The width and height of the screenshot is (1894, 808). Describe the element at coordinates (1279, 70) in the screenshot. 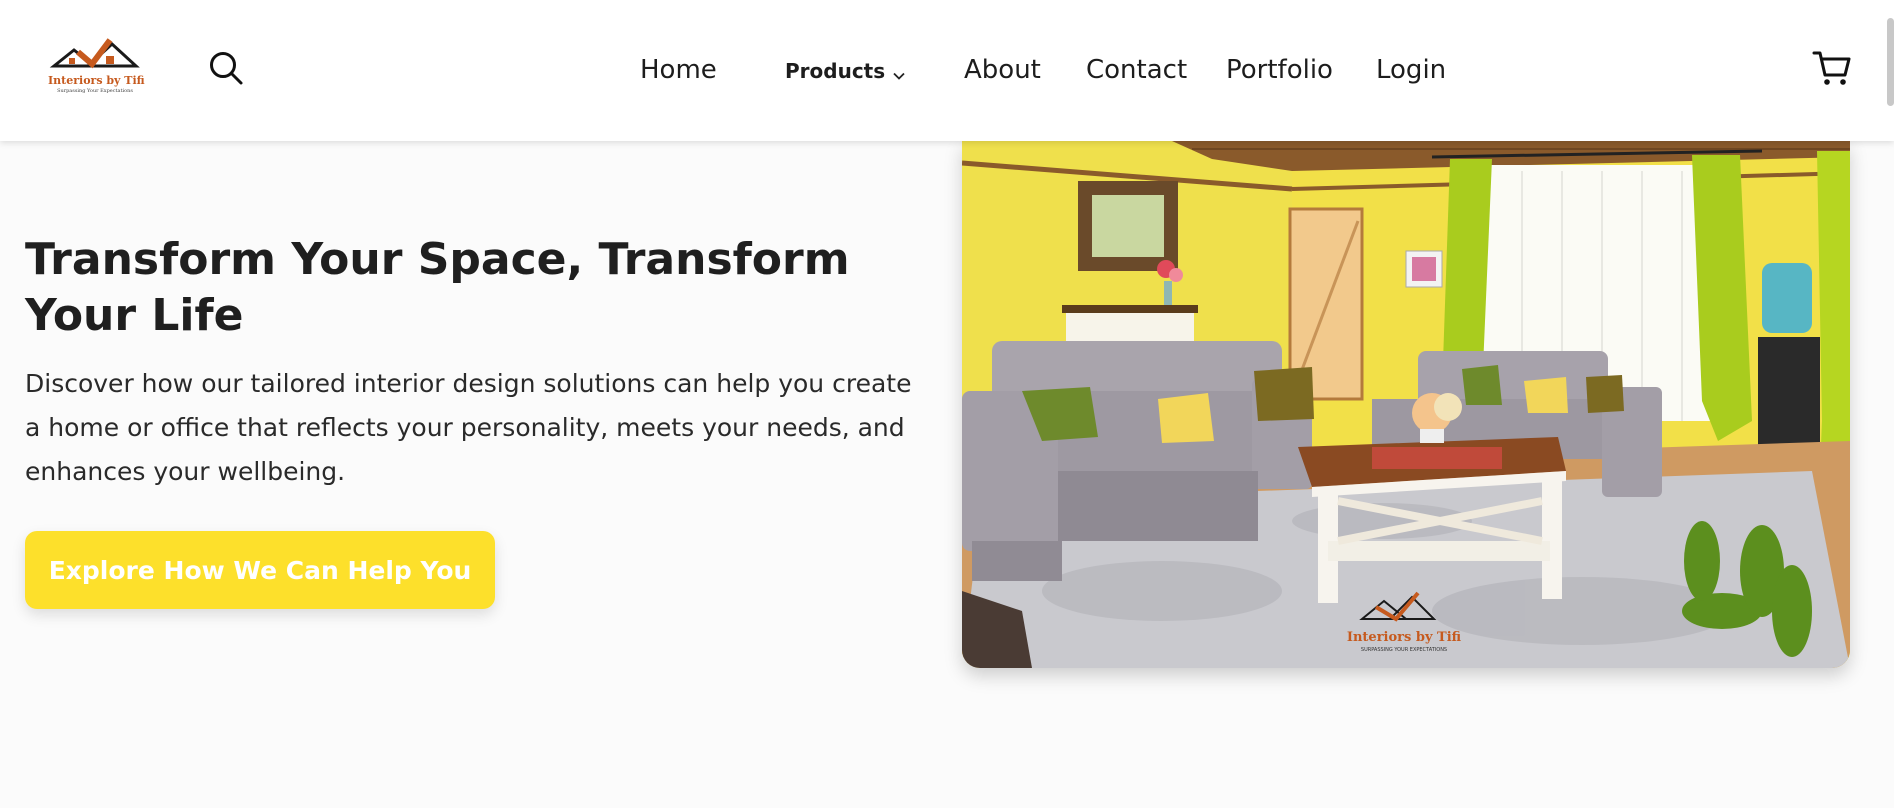

I see `nav-portfolio: Portfolio` at that location.